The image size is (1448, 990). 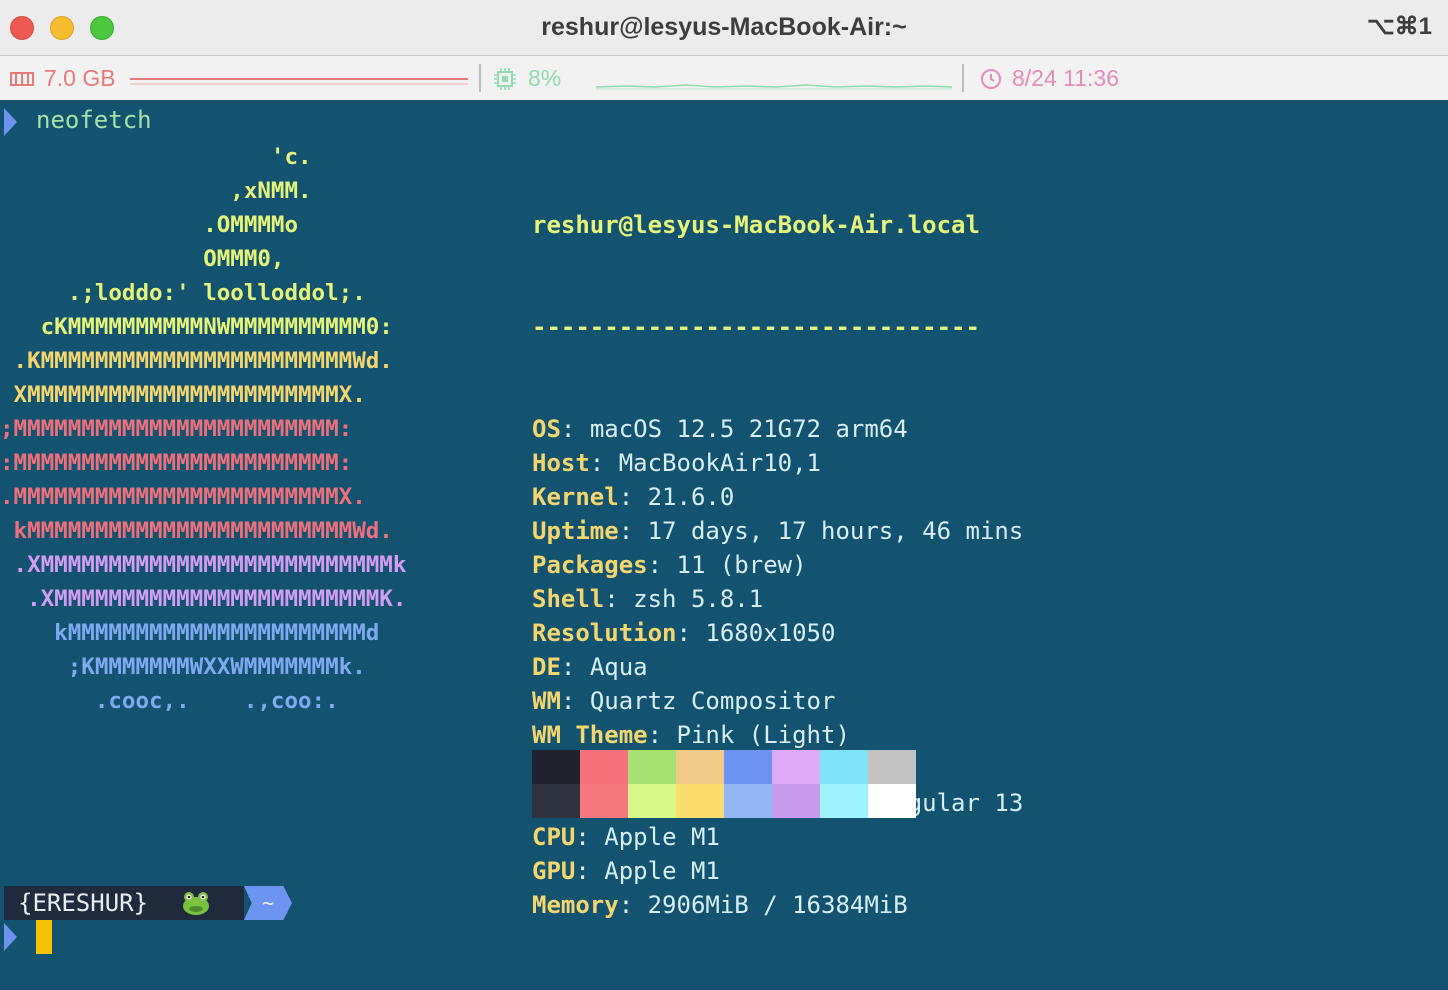 What do you see at coordinates (156, 157) in the screenshot?
I see `ascii-art-line: 'c.` at bounding box center [156, 157].